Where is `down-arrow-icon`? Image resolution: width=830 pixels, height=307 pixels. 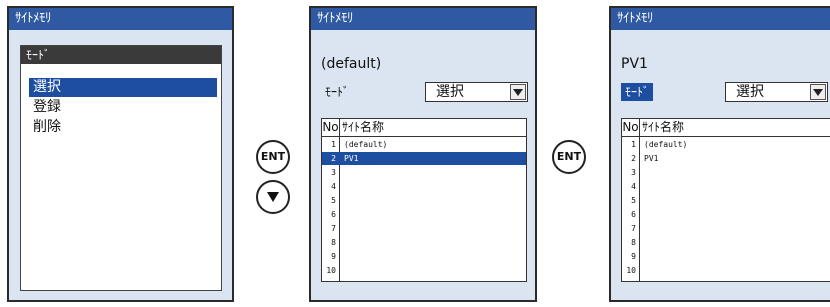
down-arrow-icon is located at coordinates (273, 197).